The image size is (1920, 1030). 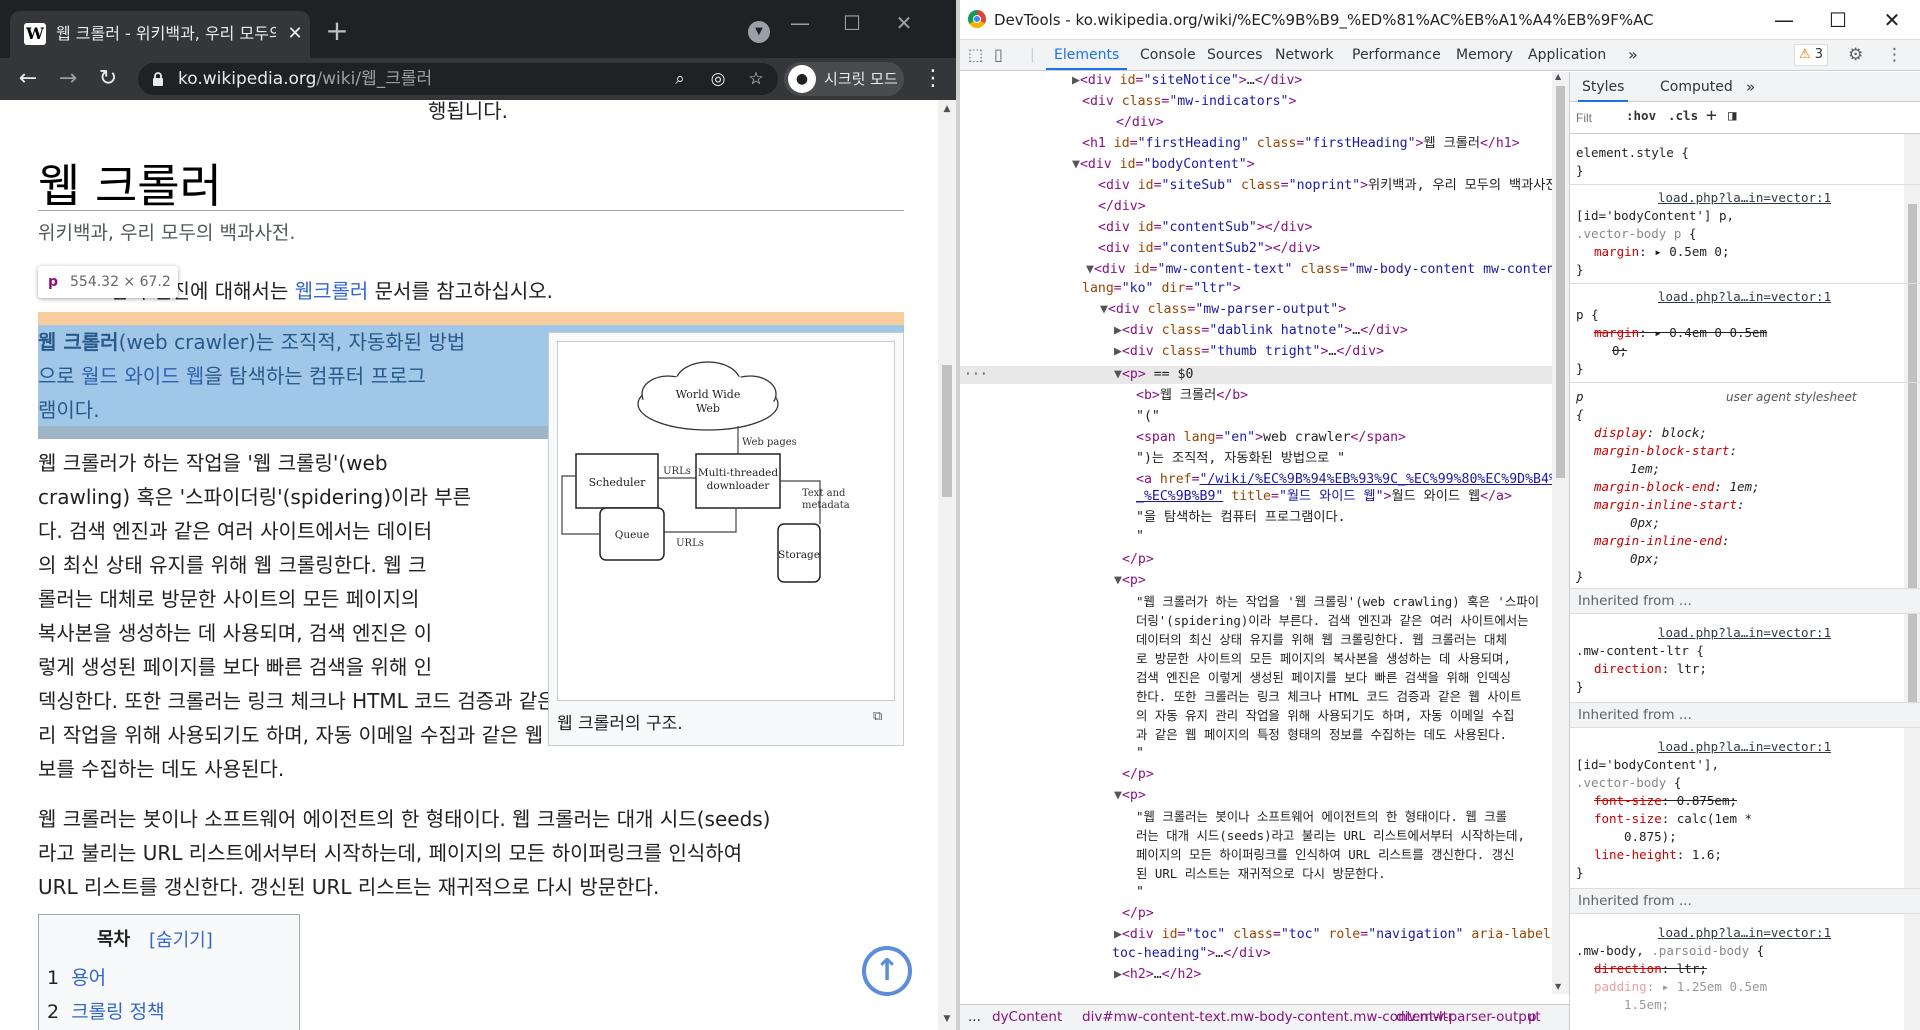 What do you see at coordinates (1599, 118) in the screenshot?
I see `filter-input` at bounding box center [1599, 118].